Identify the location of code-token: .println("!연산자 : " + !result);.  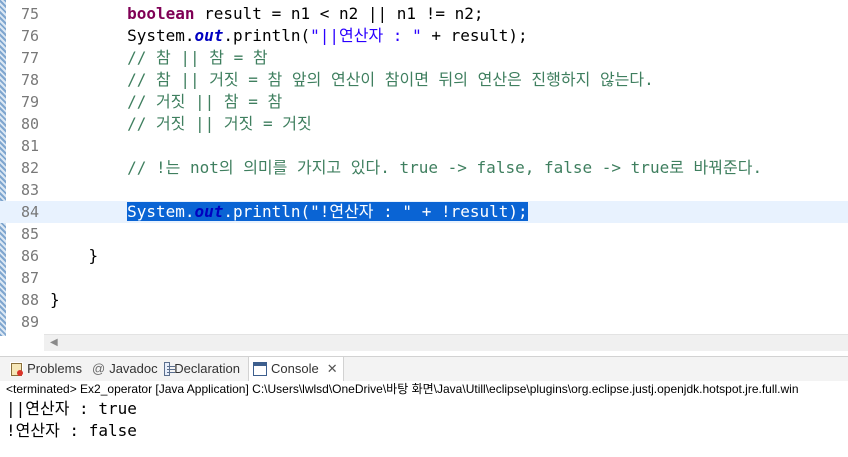
(375, 211).